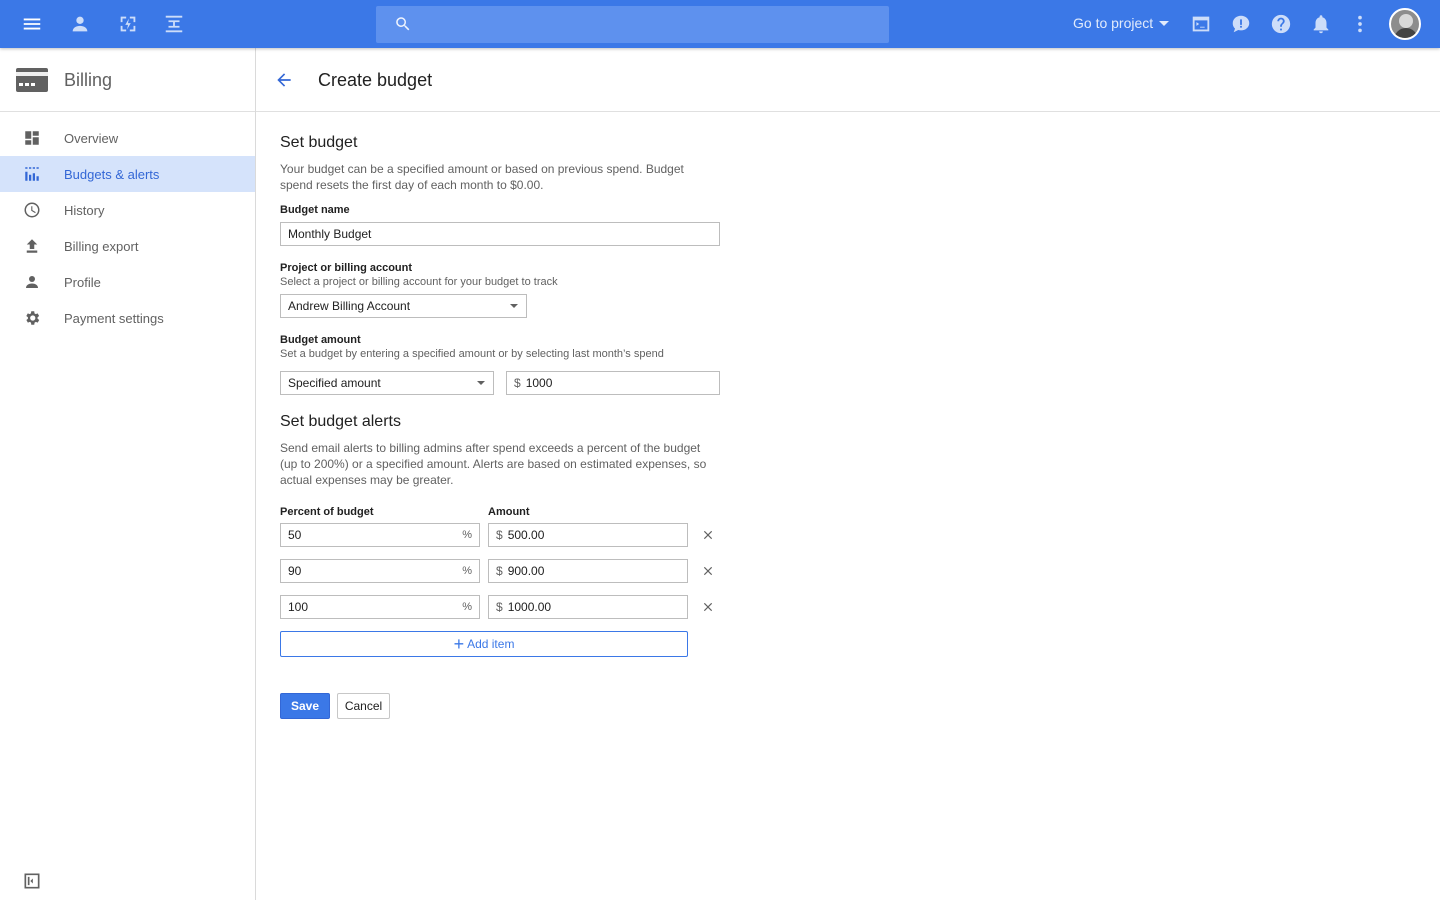  What do you see at coordinates (320, 340) in the screenshot?
I see `budget-amount-label: Budget amount` at bounding box center [320, 340].